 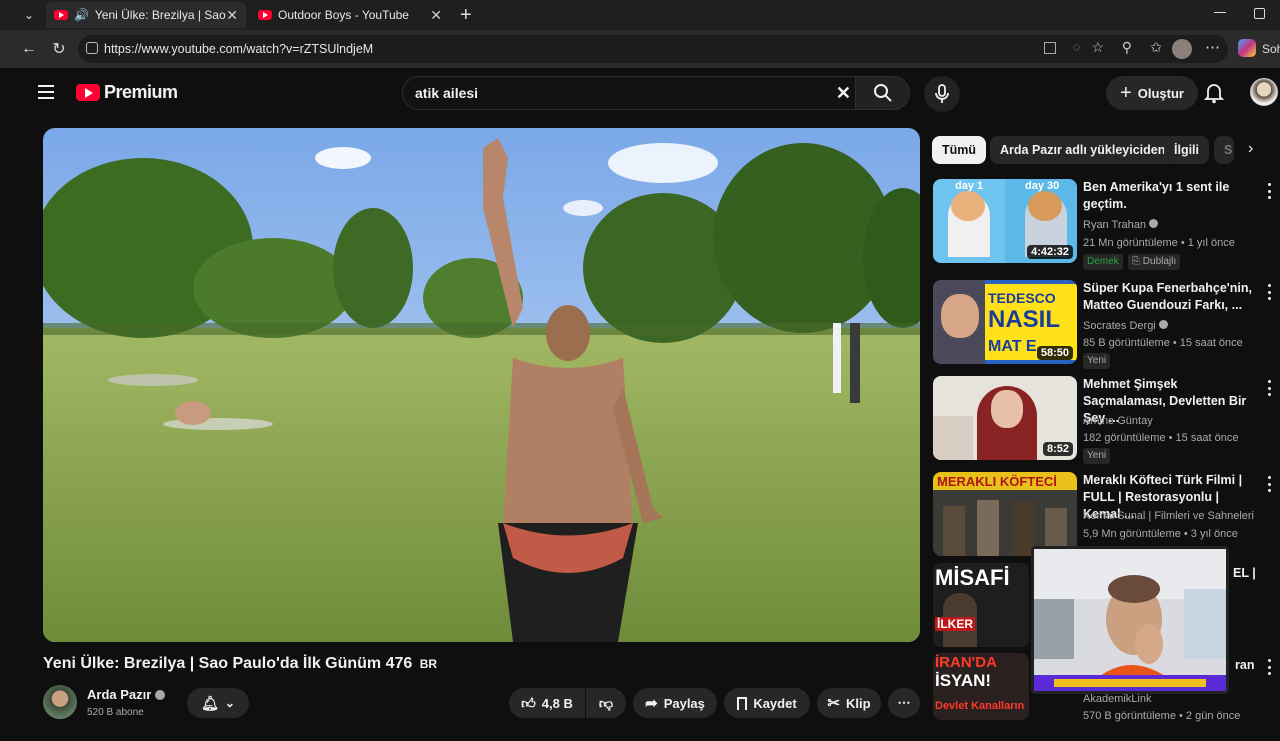 What do you see at coordinates (126, 694) in the screenshot?
I see `channel-name: Arda Pazır` at bounding box center [126, 694].